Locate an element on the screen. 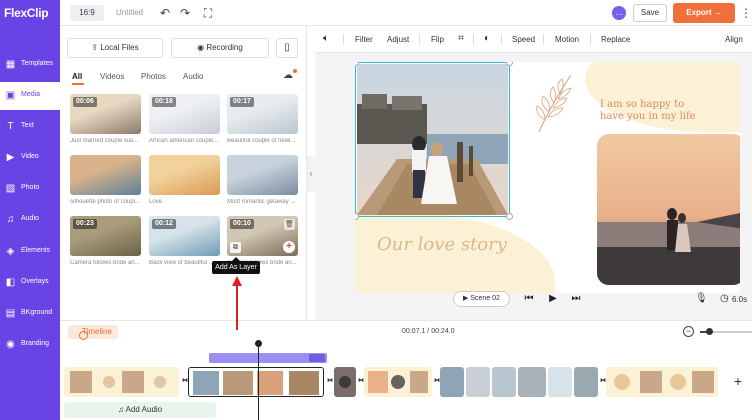  add-as-layer-icon: ⧉ is located at coordinates (235, 247).